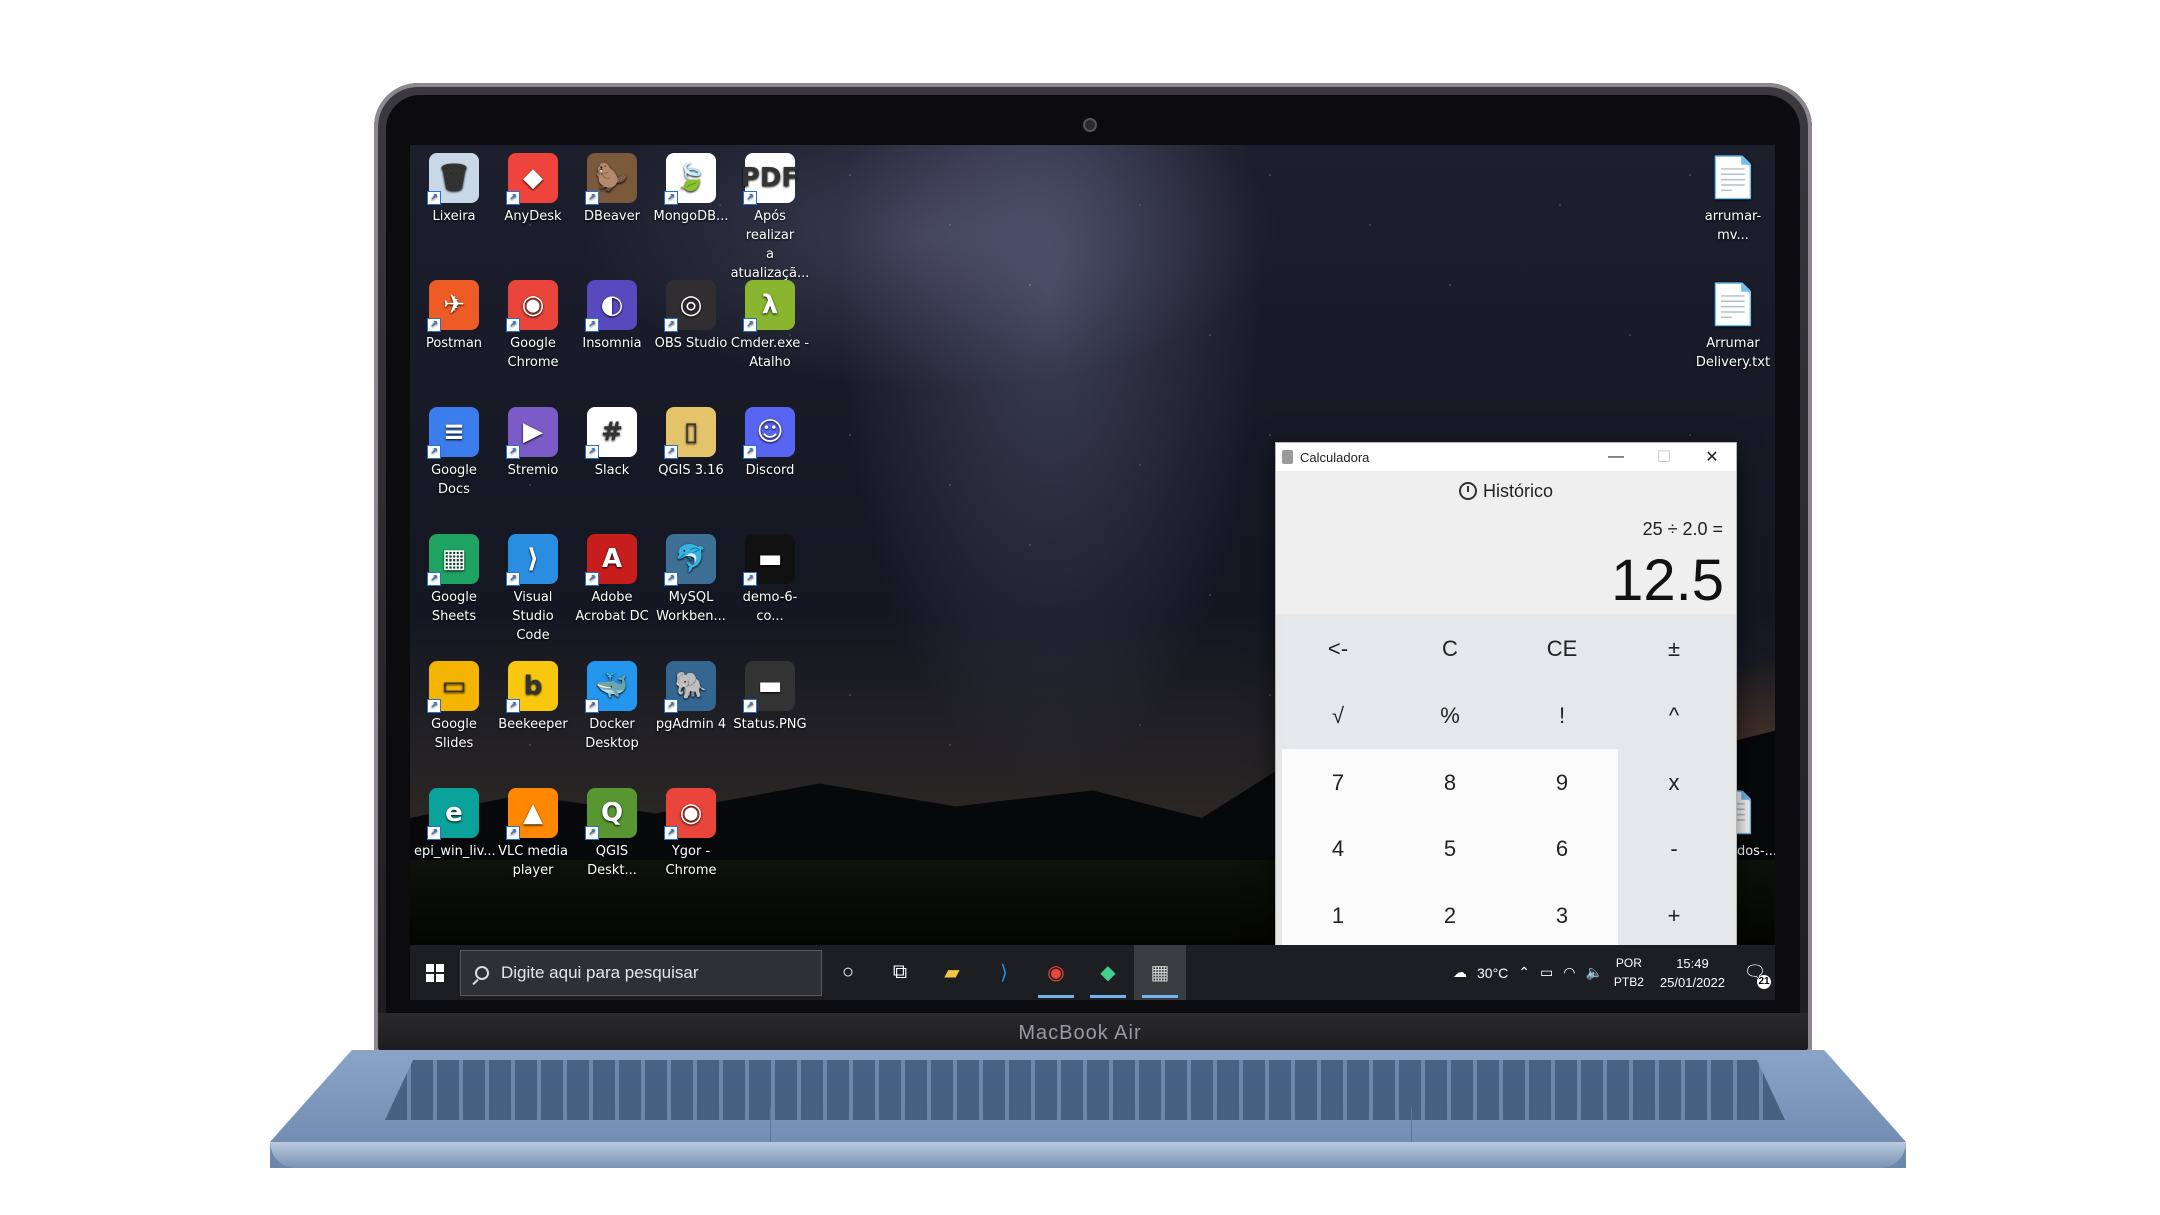 The width and height of the screenshot is (2160, 1215). I want to click on desktop-icon: ◎ ↗ OBS Studio, so click(691, 316).